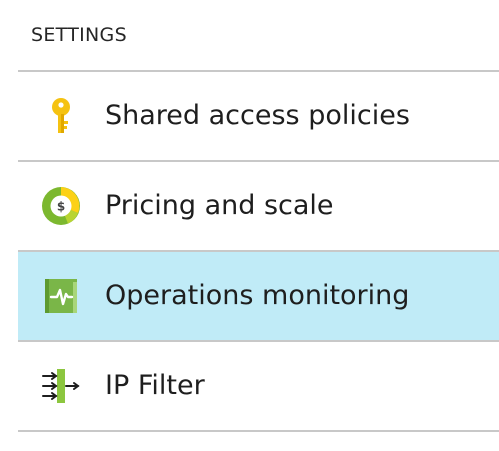 The image size is (499, 451). I want to click on pricing-icon: $, so click(61, 206).